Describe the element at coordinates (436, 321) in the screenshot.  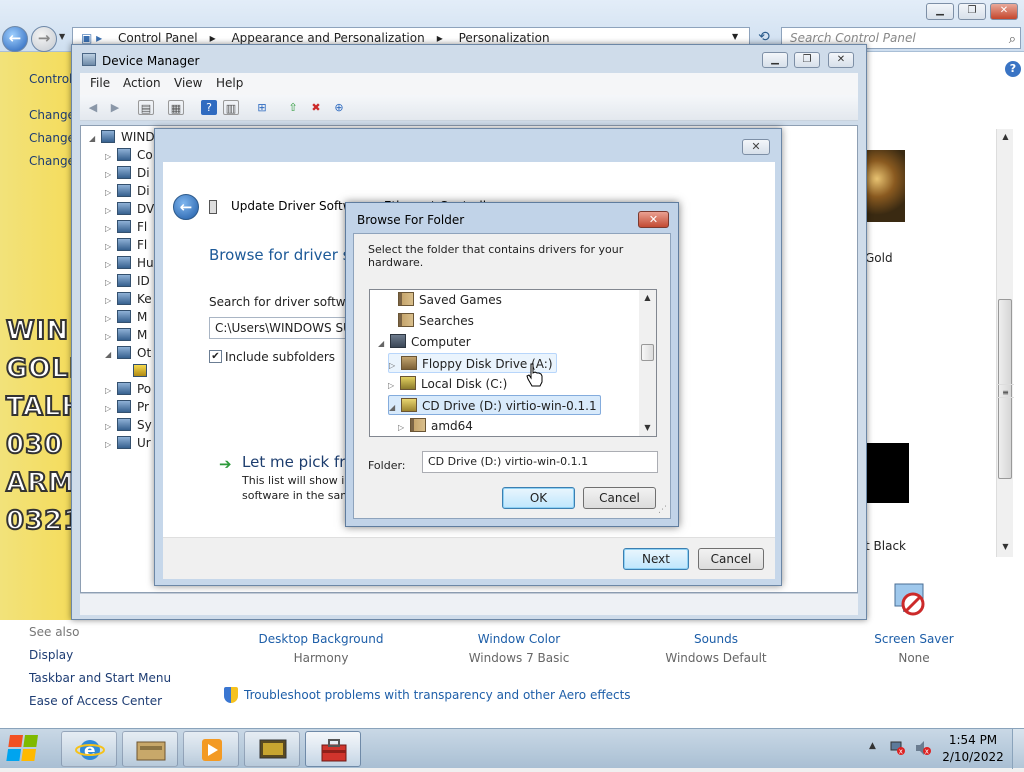
I see `folder-tree-item: Searches` at that location.